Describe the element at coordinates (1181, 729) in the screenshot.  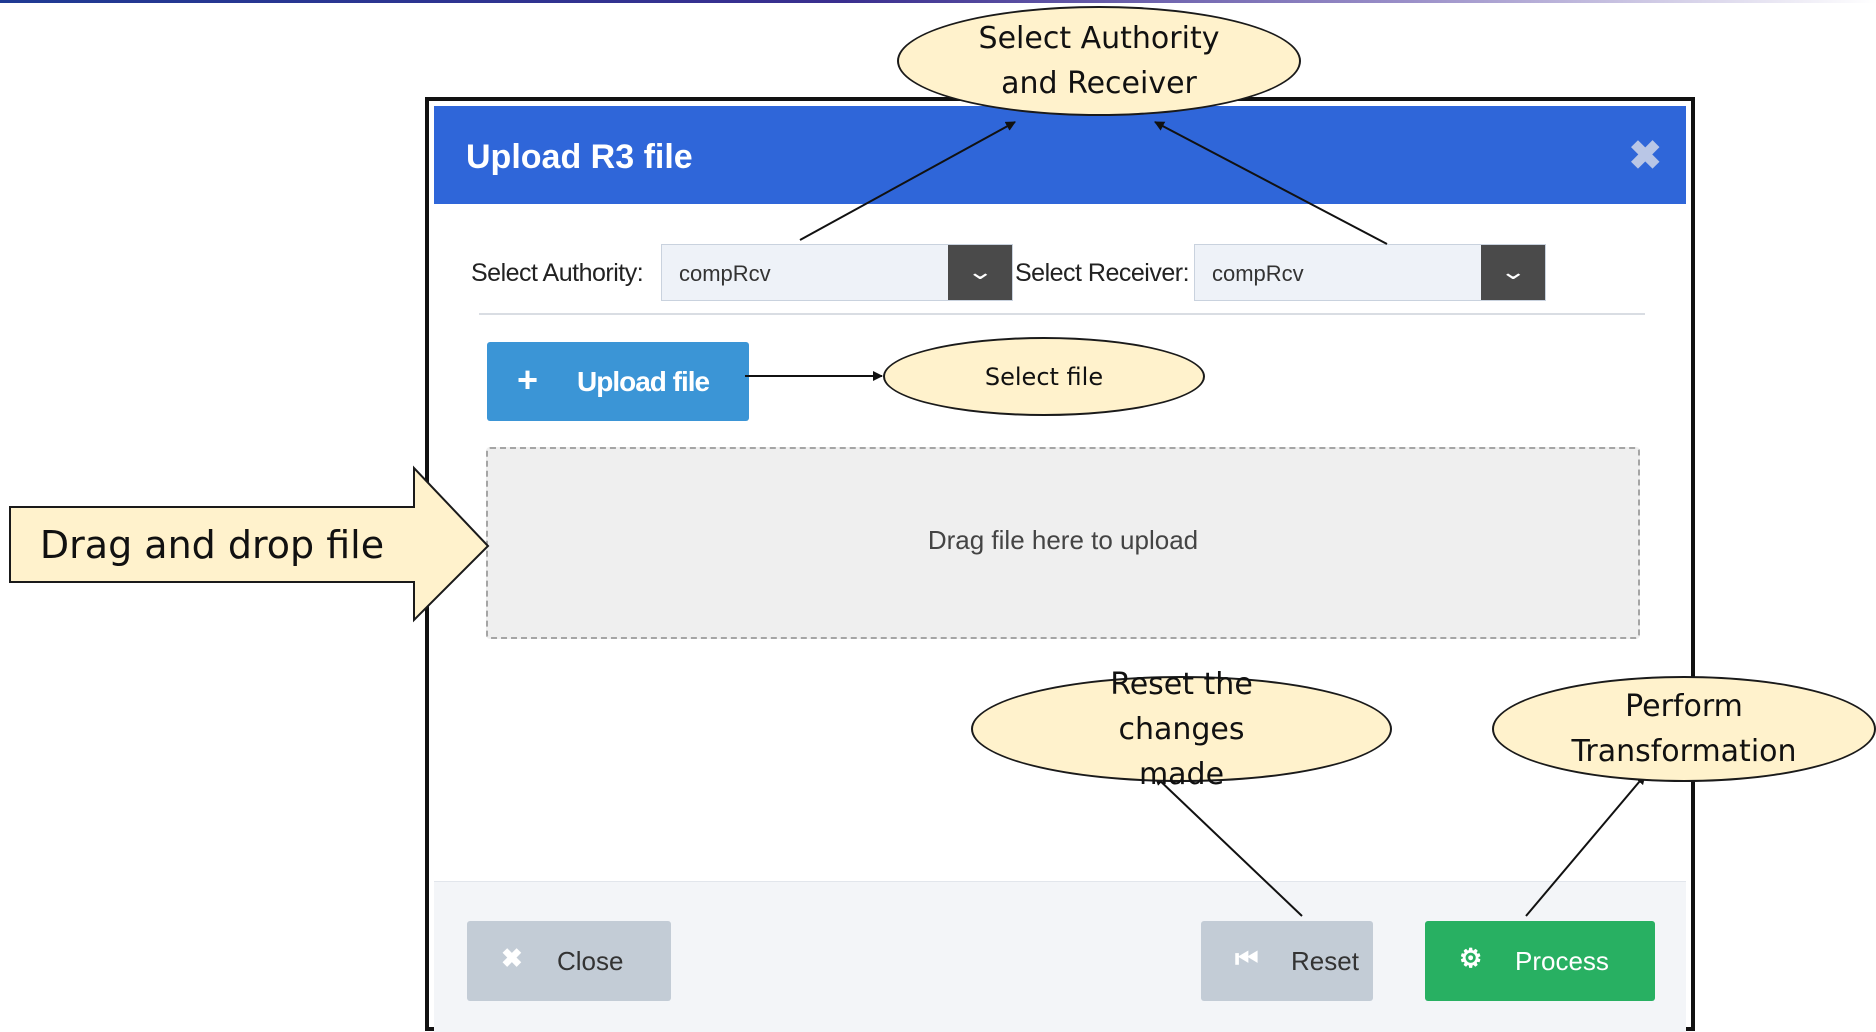
I see `callout-reset: Reset the changes made` at that location.